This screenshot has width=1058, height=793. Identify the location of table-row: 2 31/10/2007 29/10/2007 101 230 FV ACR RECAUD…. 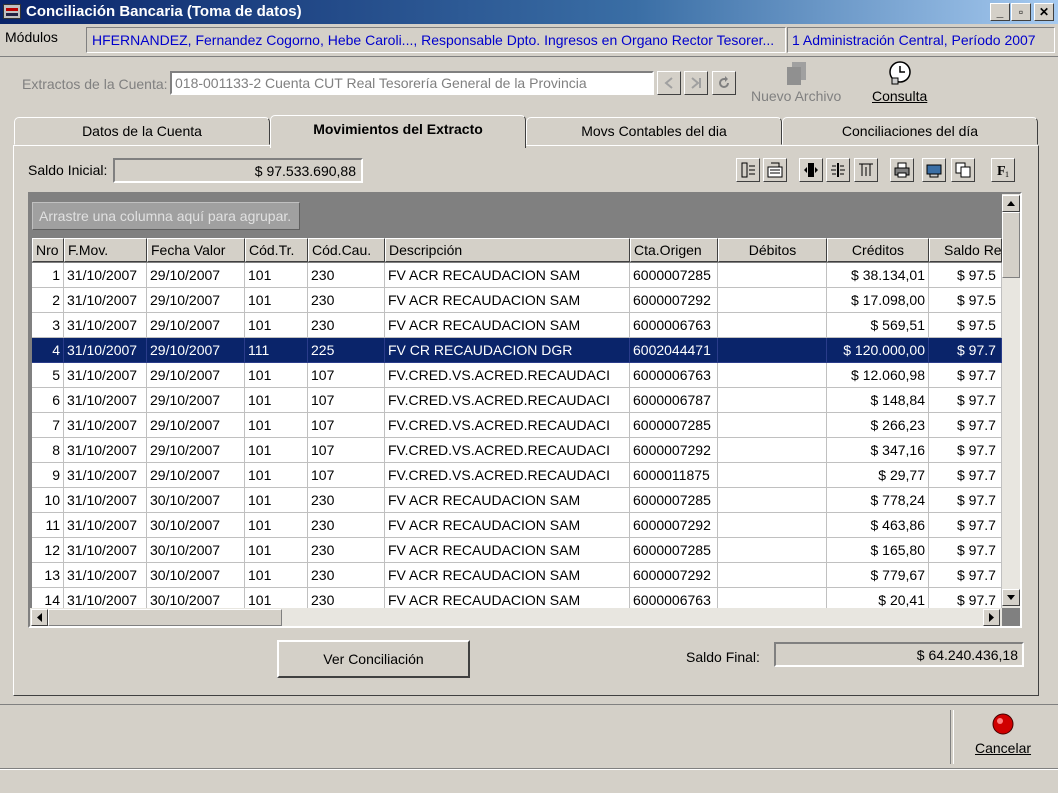
(517, 300).